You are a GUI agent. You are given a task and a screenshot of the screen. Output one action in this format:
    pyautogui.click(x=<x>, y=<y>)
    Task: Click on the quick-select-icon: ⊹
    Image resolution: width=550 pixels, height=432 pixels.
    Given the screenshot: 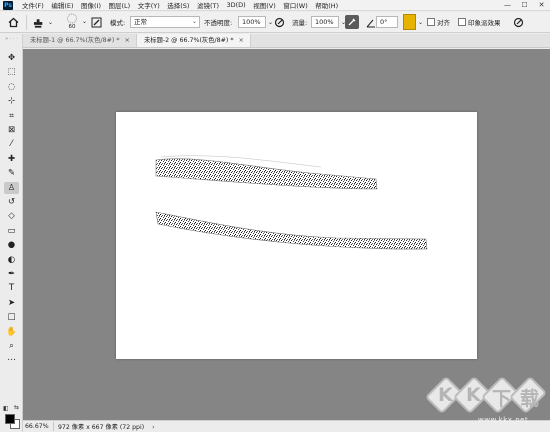 What is the action you would take?
    pyautogui.click(x=11, y=101)
    